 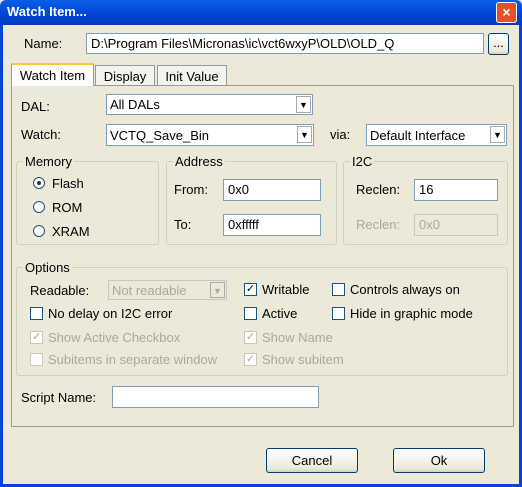 I want to click on ok-button: Ok, so click(x=439, y=460).